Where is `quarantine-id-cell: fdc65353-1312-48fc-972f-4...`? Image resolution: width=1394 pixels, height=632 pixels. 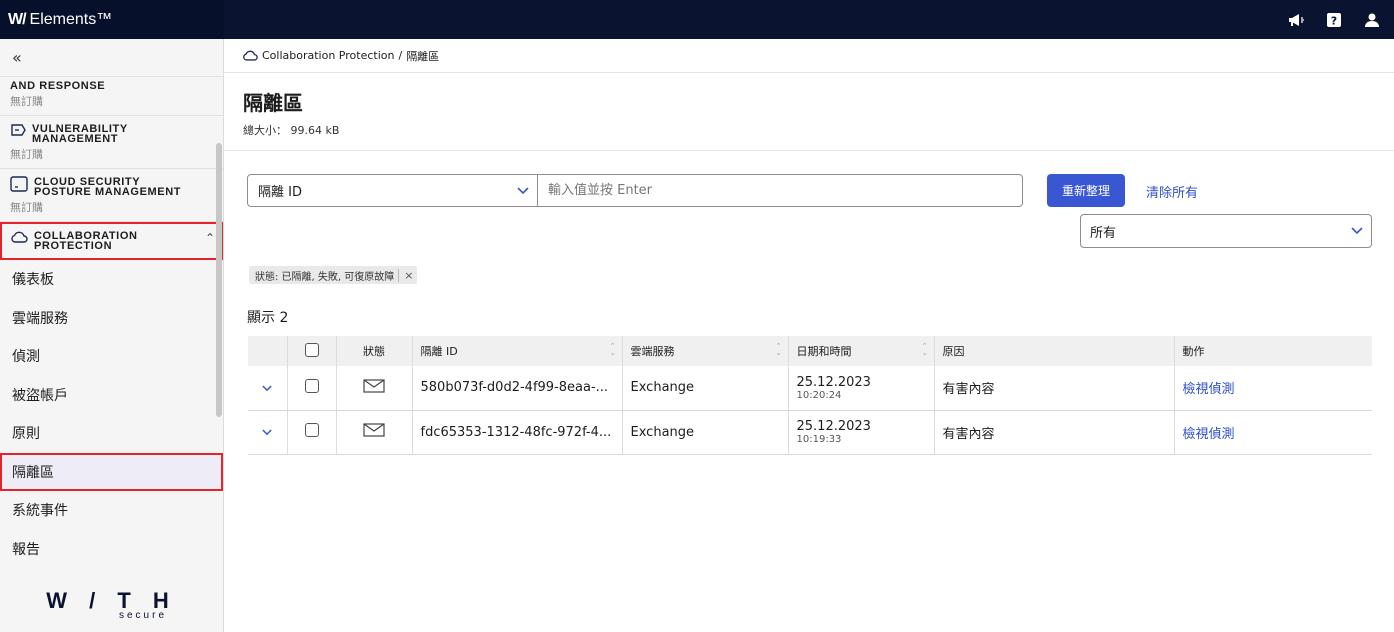 quarantine-id-cell: fdc65353-1312-48fc-972f-4... is located at coordinates (517, 432).